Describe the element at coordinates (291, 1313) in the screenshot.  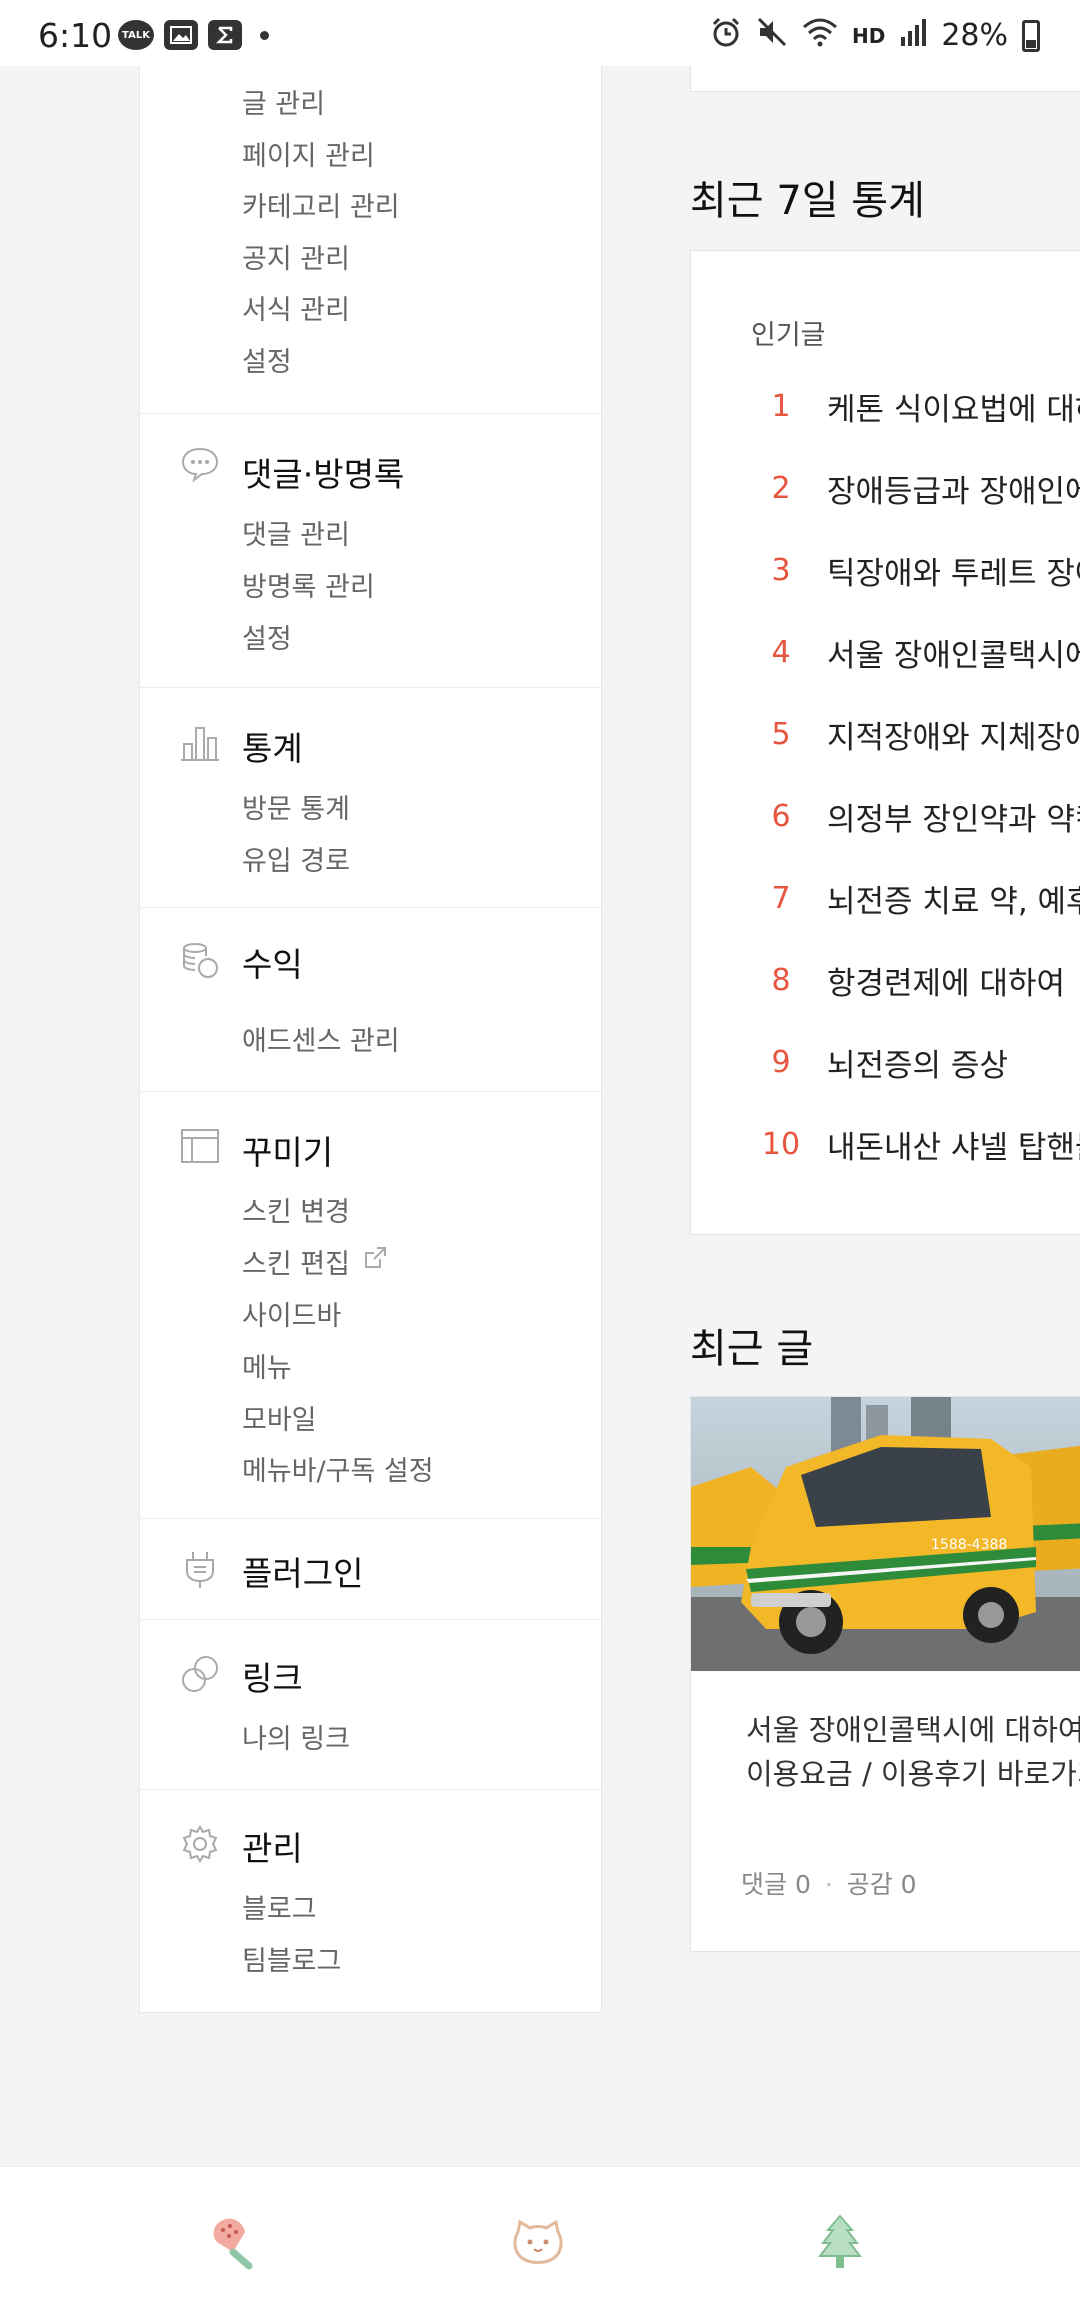
I see `menu-item-sidebar: 사이드바` at that location.